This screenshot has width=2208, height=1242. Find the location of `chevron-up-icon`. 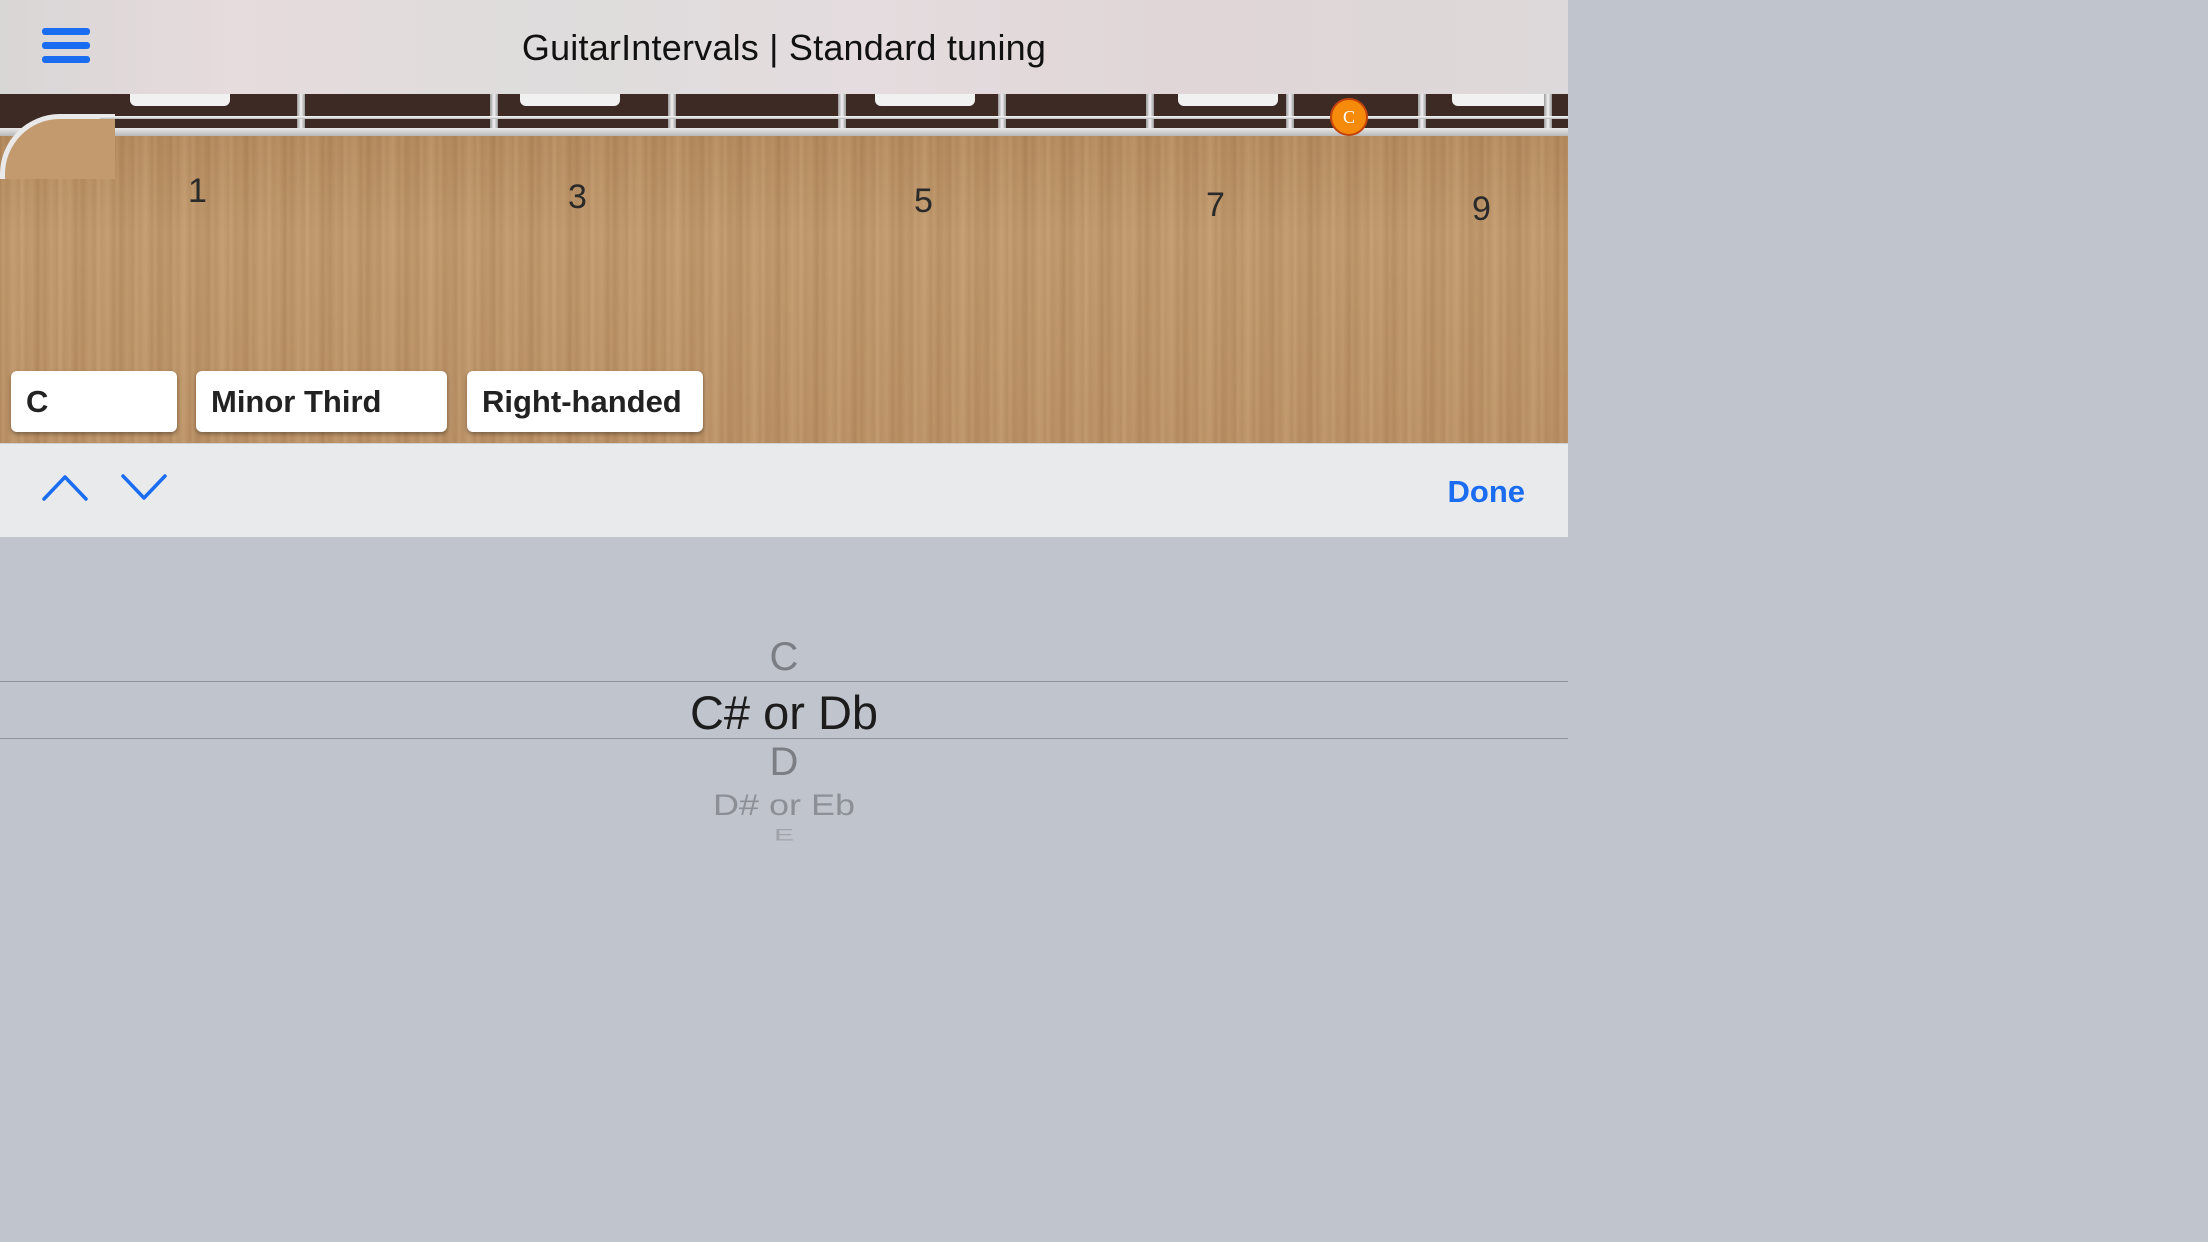

chevron-up-icon is located at coordinates (65, 487).